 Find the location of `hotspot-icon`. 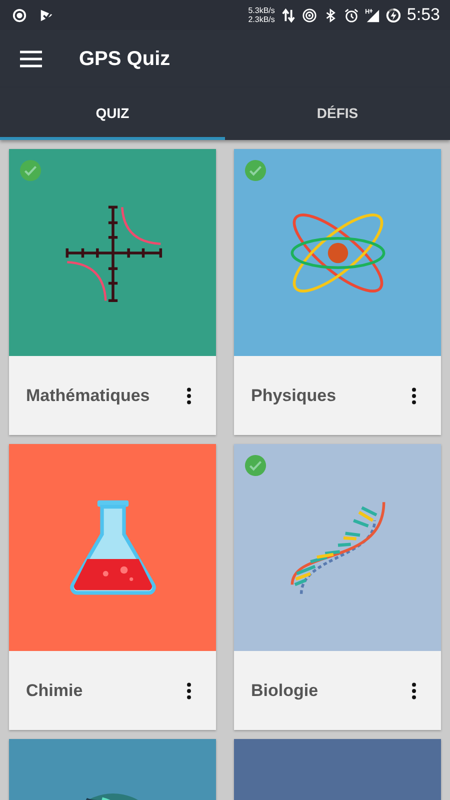

hotspot-icon is located at coordinates (309, 15).